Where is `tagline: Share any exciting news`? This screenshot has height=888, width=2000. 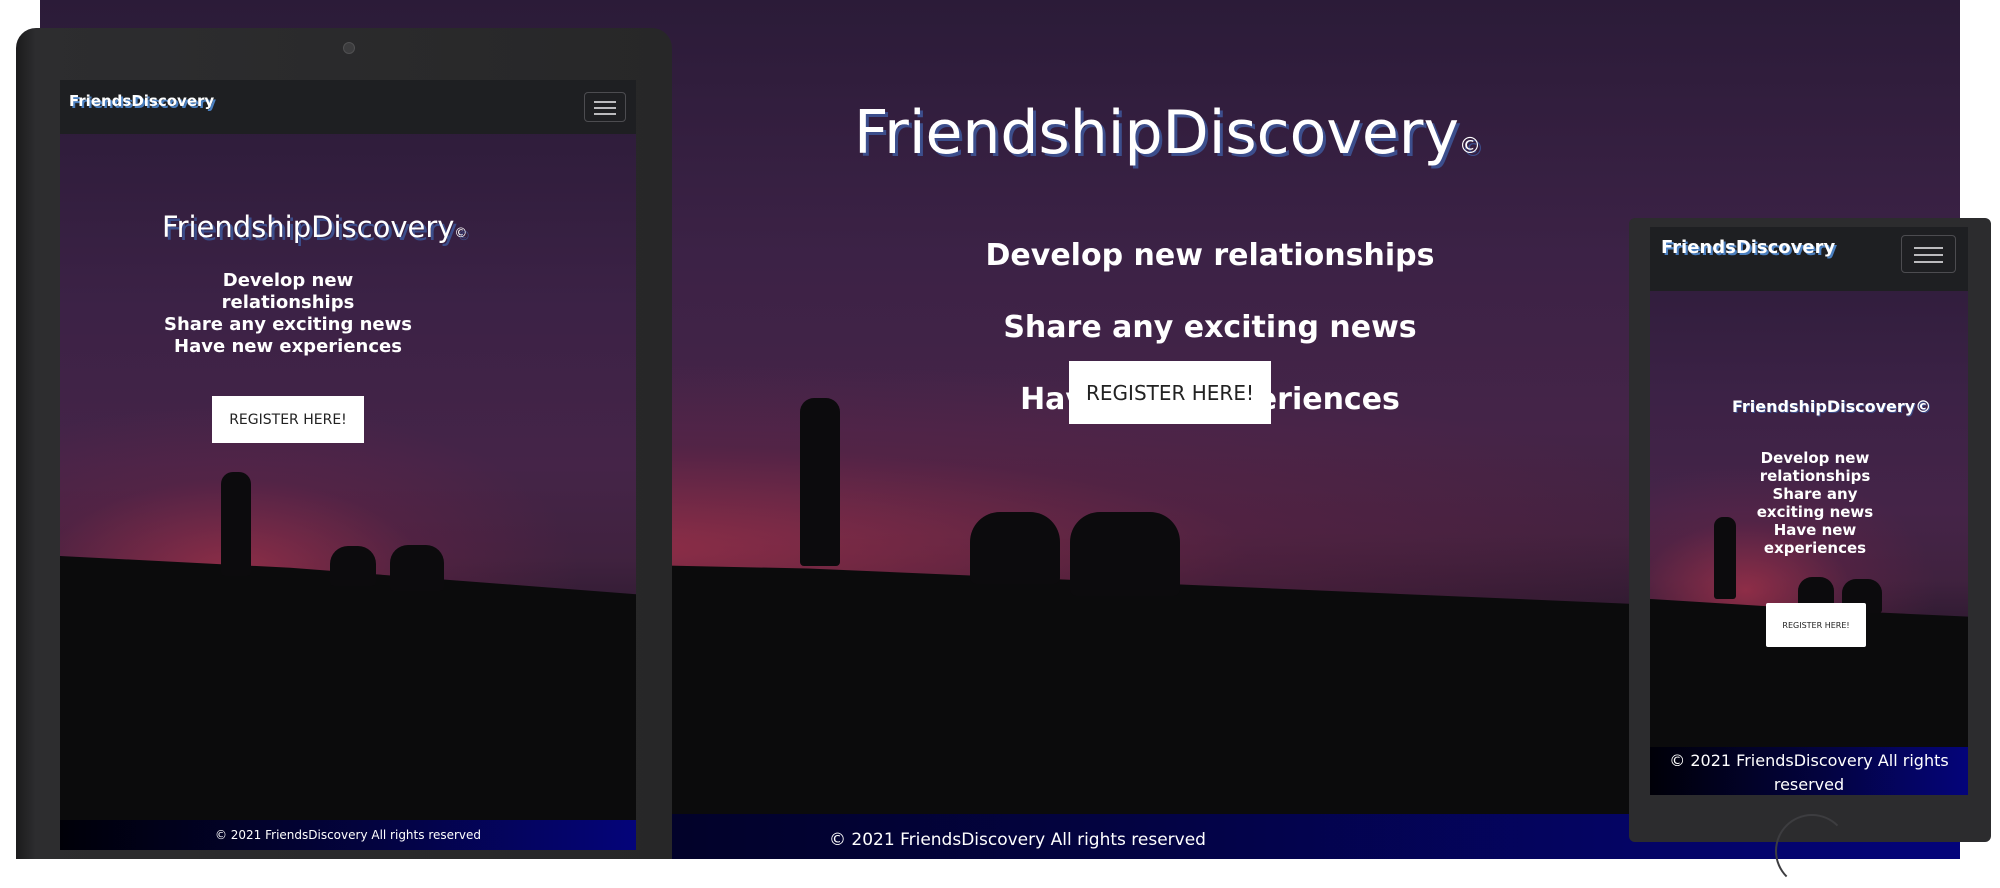 tagline: Share any exciting news is located at coordinates (1210, 327).